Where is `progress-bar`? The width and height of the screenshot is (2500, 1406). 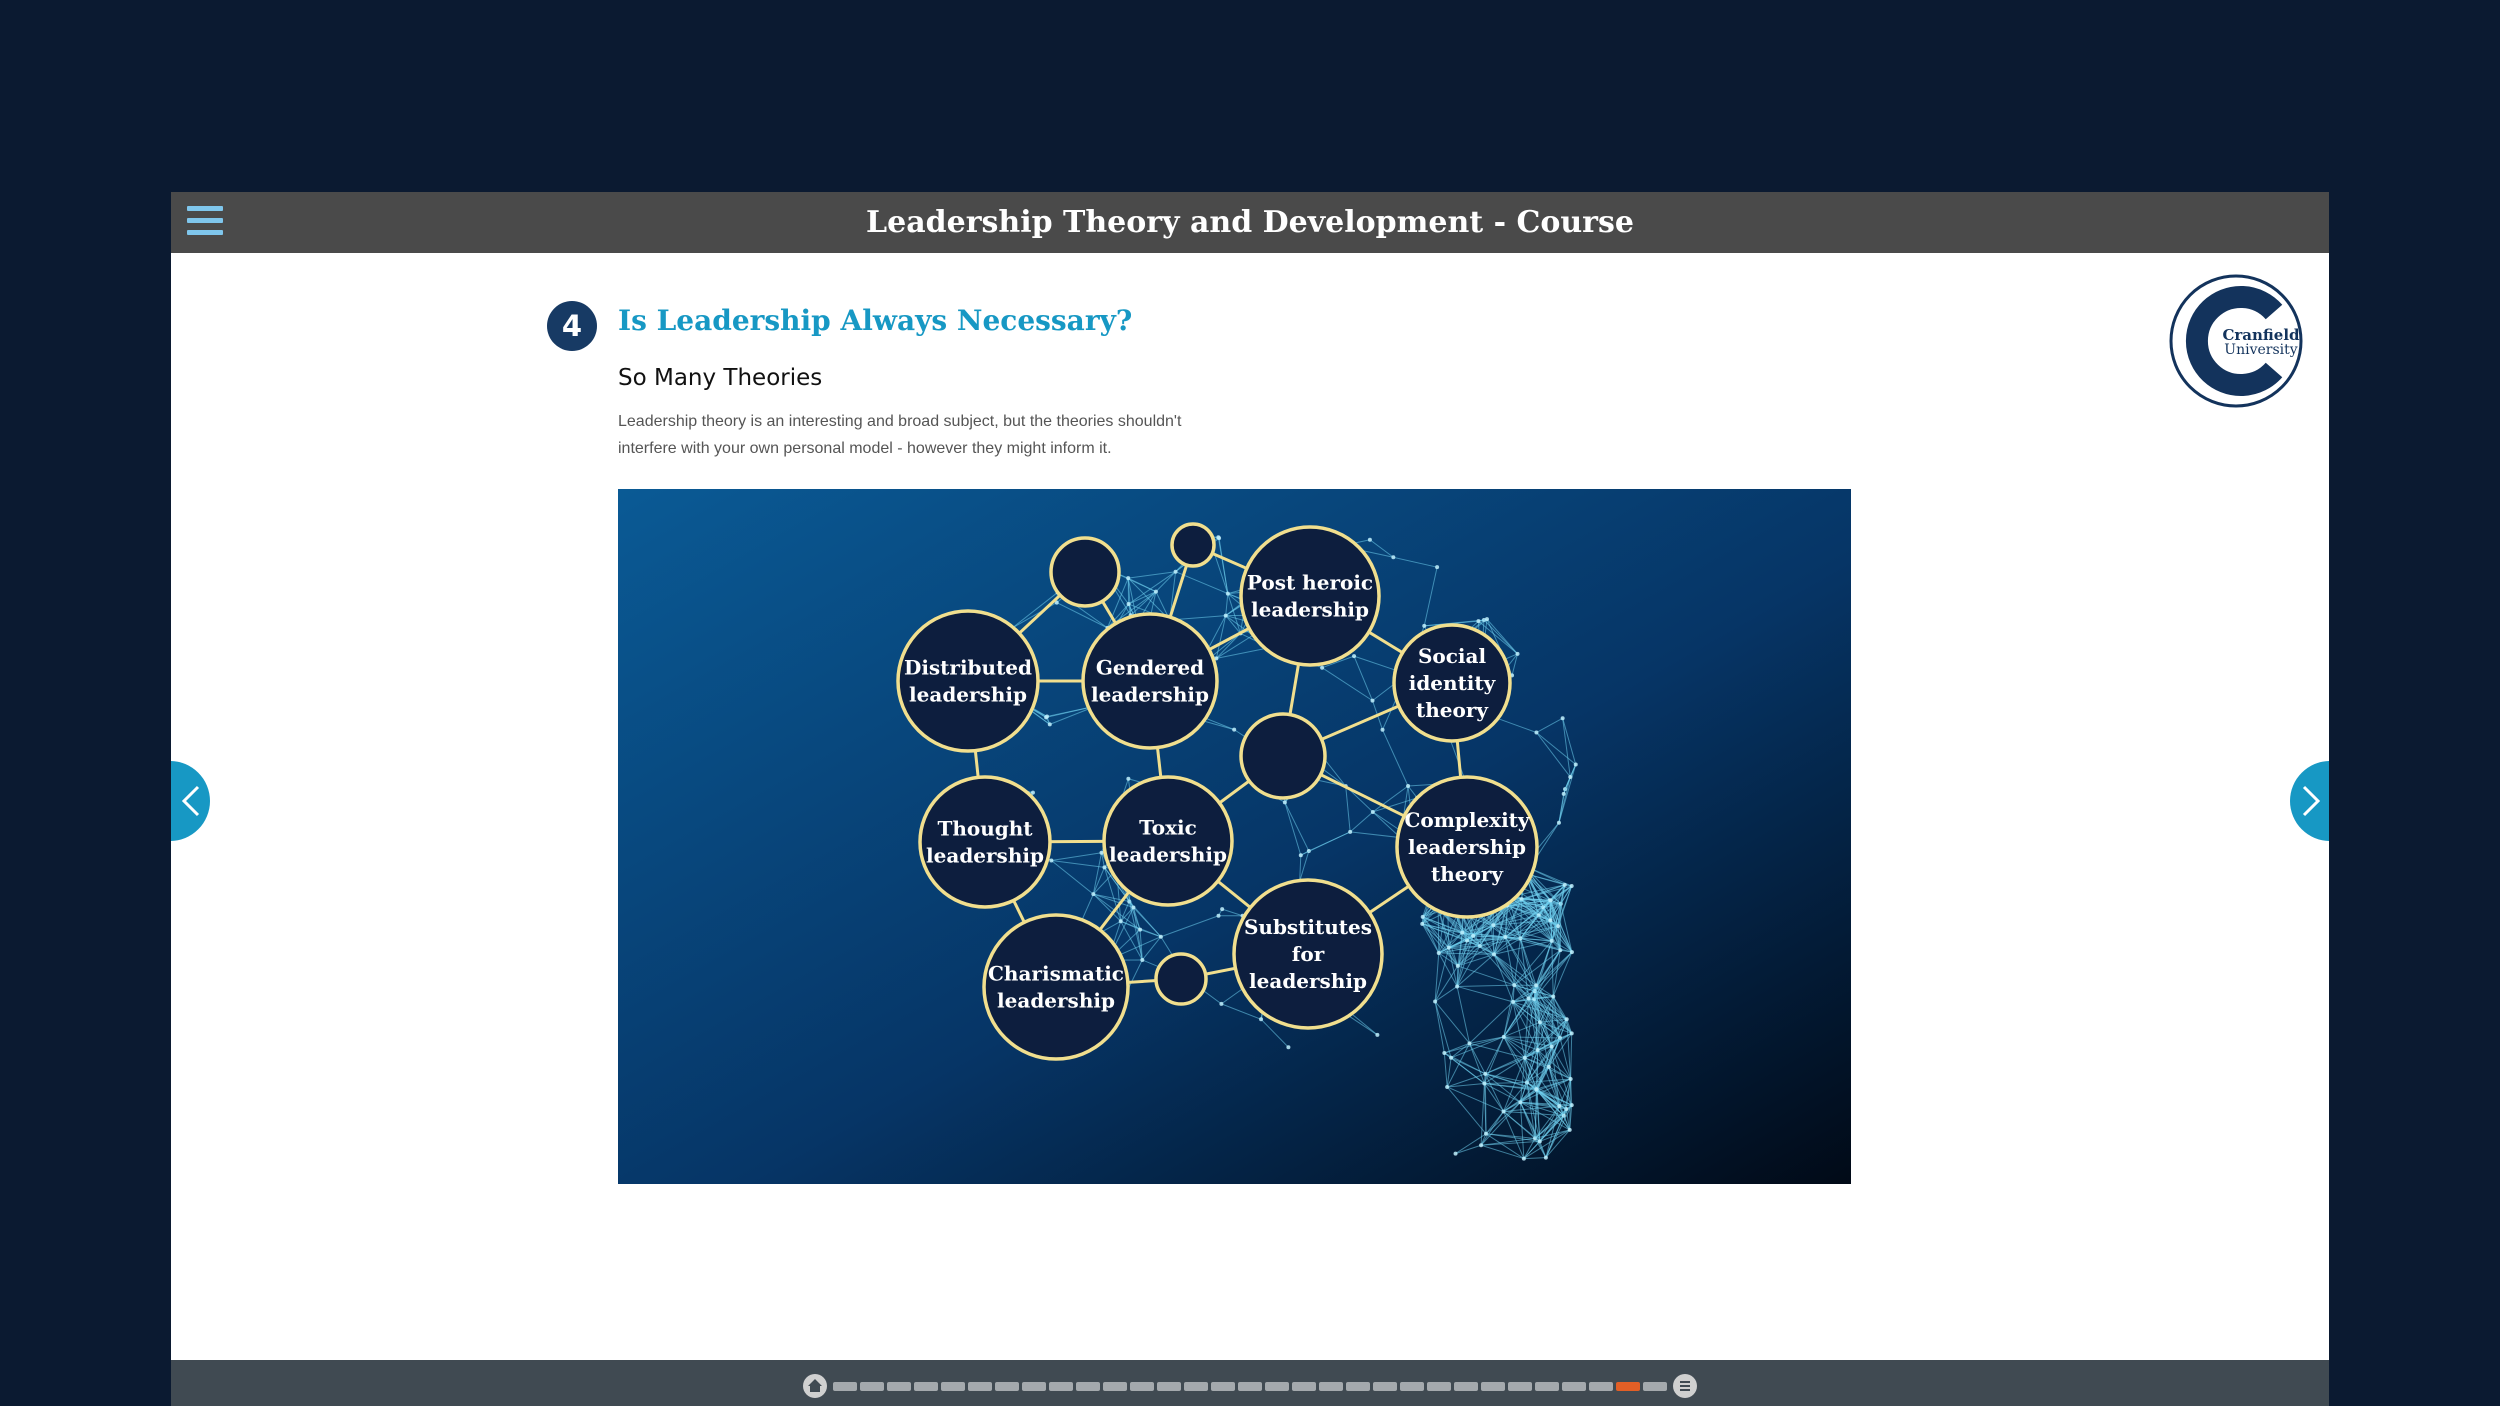
progress-bar is located at coordinates (1250, 1383).